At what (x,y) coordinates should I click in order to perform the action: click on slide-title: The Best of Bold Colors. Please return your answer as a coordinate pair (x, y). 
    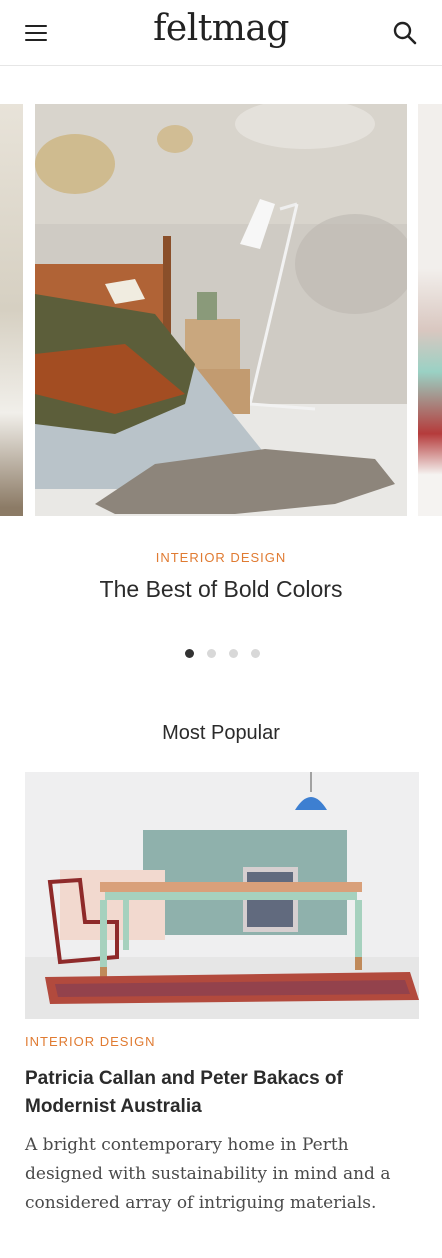
    Looking at the image, I should click on (221, 589).